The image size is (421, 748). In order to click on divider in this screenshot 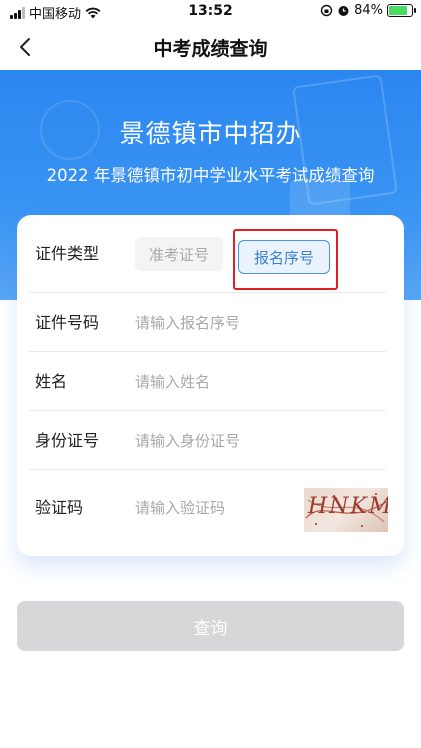, I will do `click(207, 469)`.